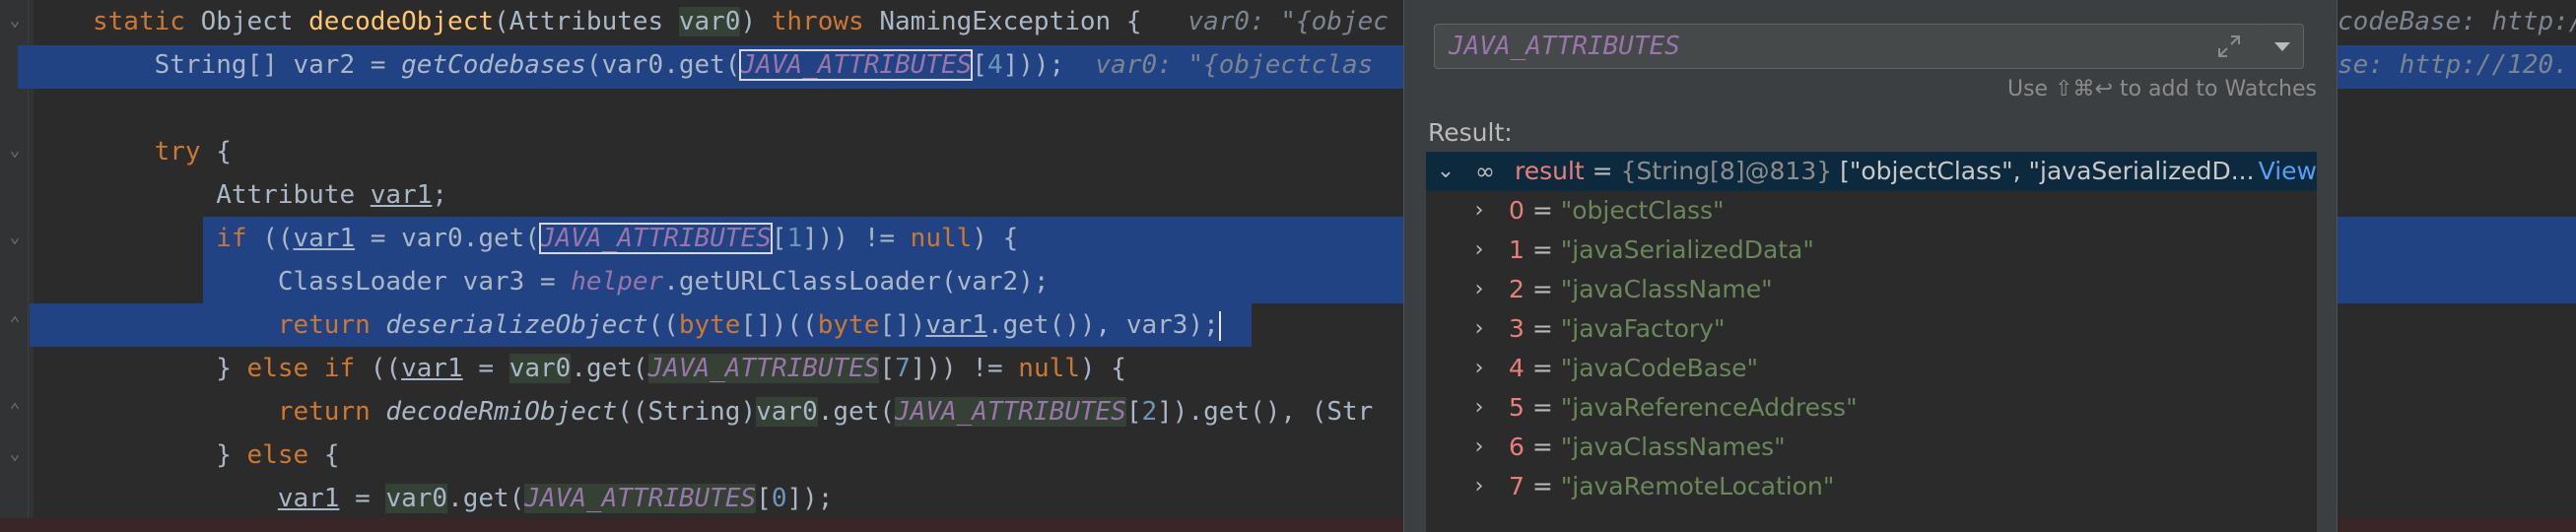 This screenshot has height=532, width=2576. I want to click on chevron-down-icon: ⌄, so click(1446, 171).